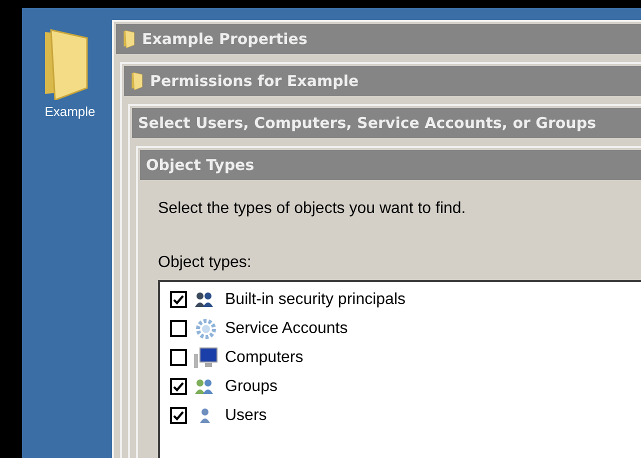 This screenshot has width=641, height=458. What do you see at coordinates (312, 209) in the screenshot?
I see `instruction-text: Select the types of objects you want to find.` at bounding box center [312, 209].